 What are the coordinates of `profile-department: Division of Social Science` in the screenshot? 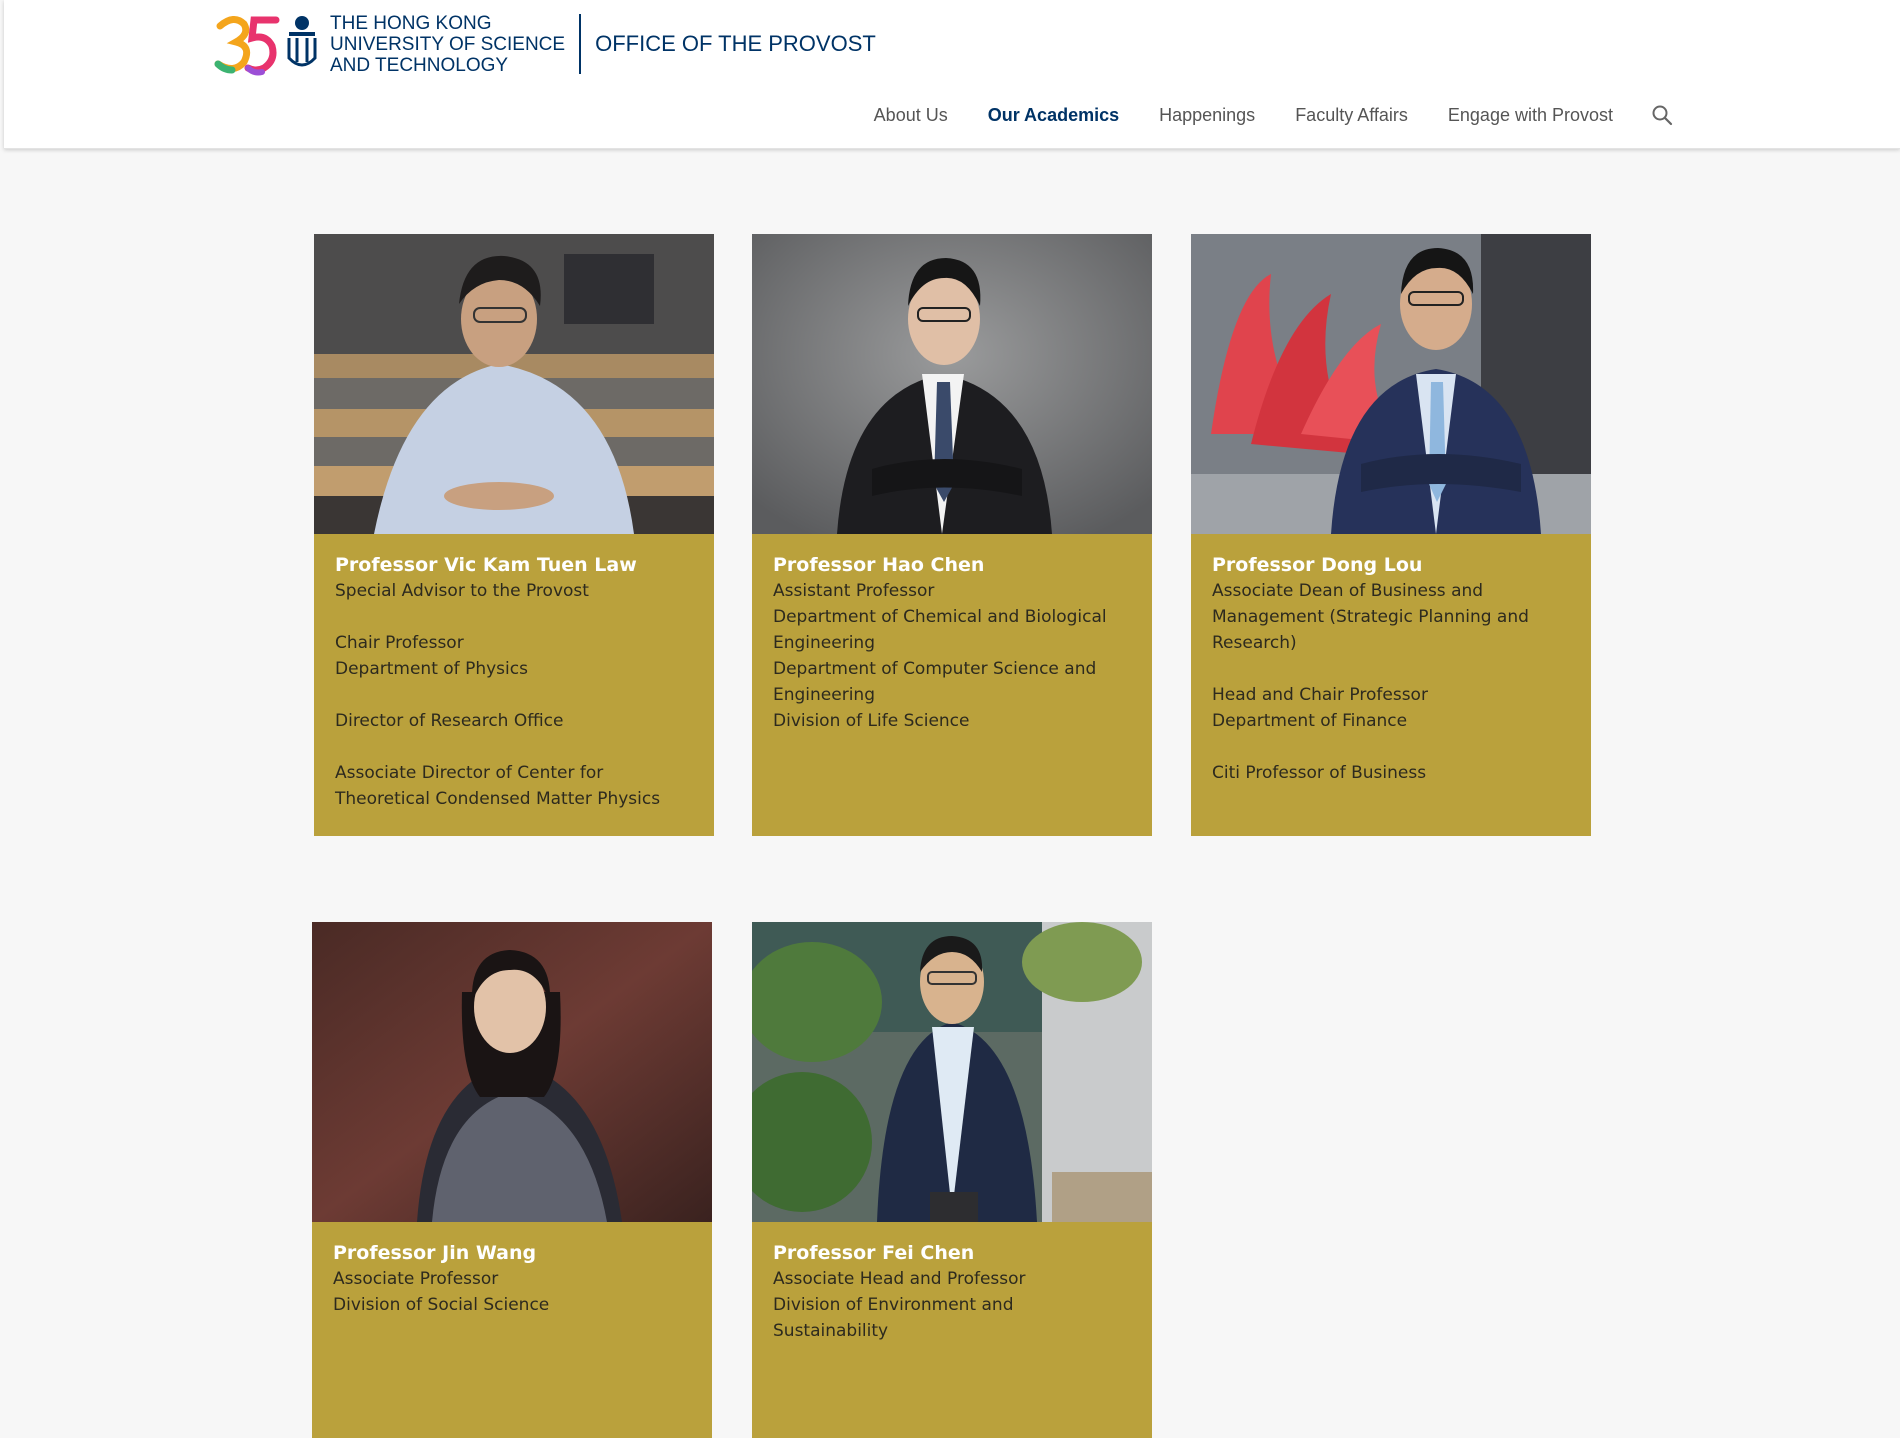 It's located at (441, 1305).